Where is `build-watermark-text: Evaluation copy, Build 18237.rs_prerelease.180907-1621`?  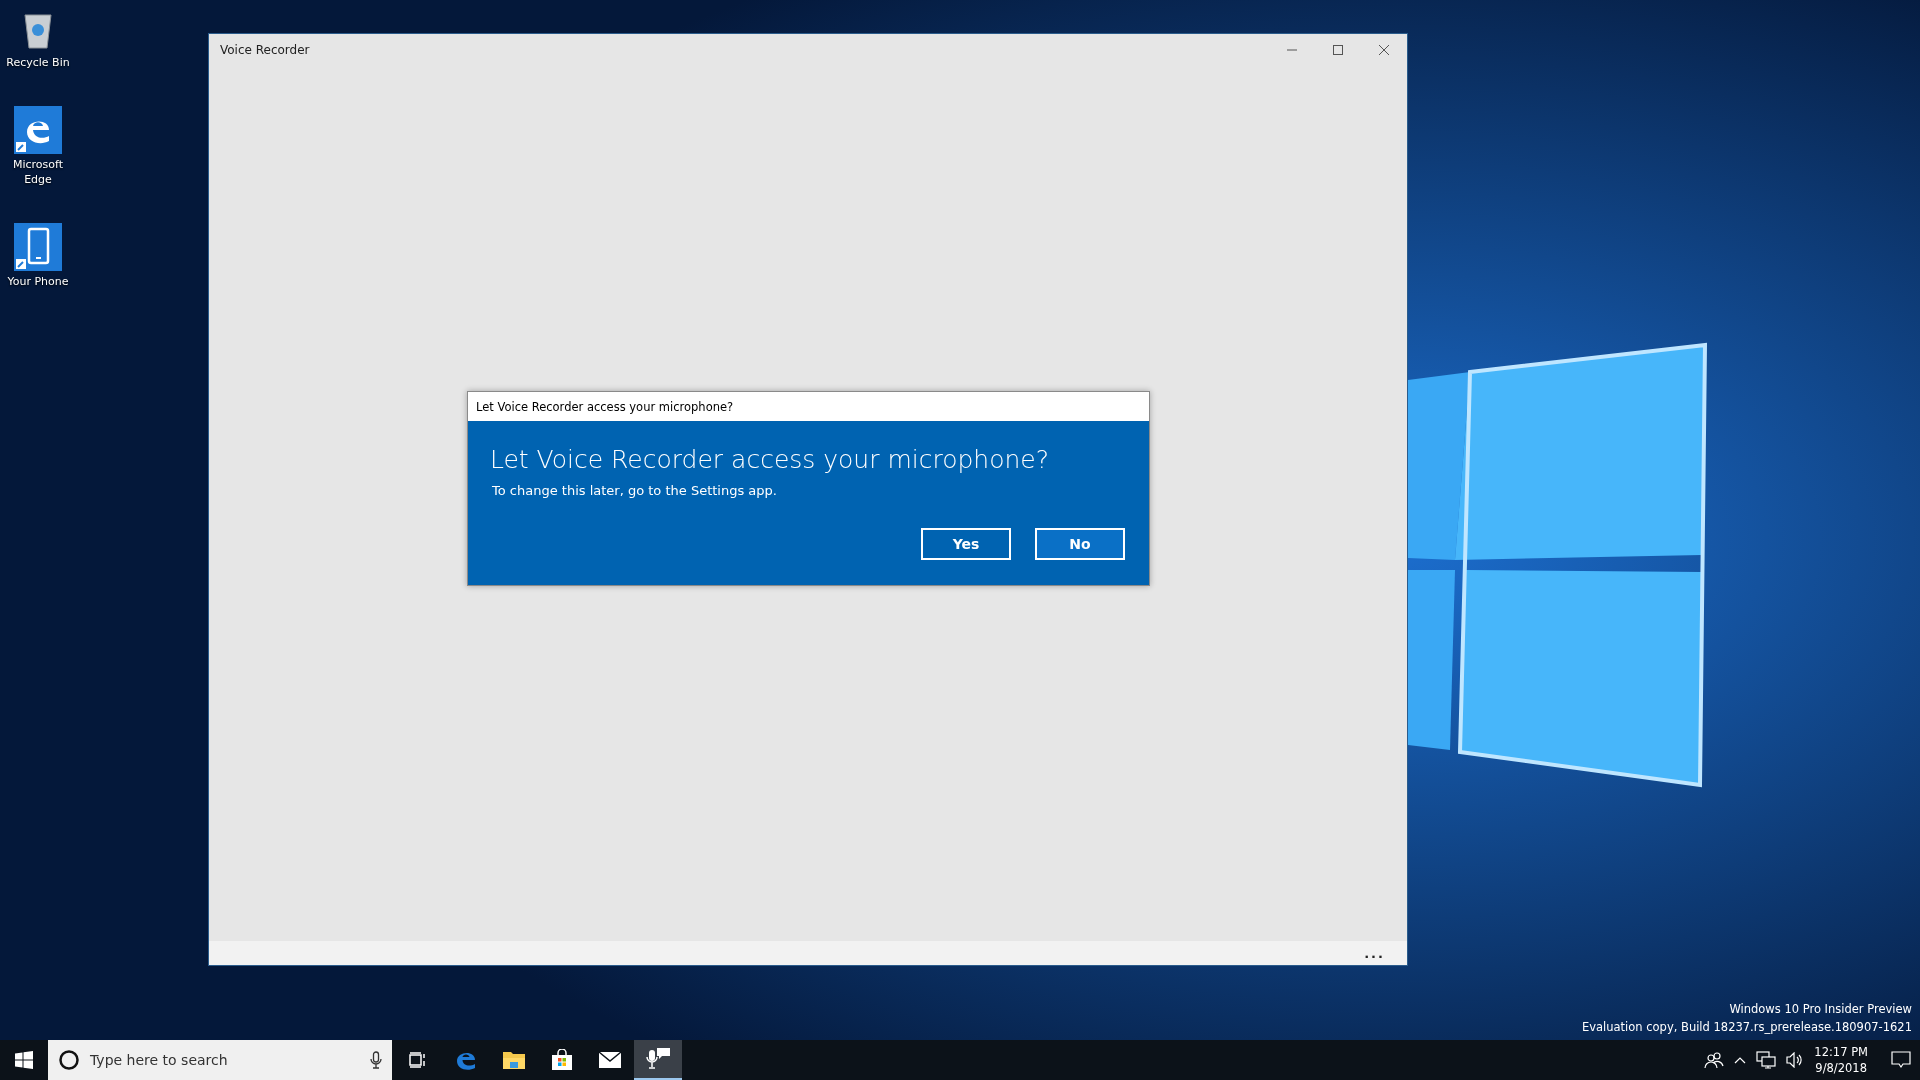
build-watermark-text: Evaluation copy, Build 18237.rs_prerelease.180907-1621 is located at coordinates (1746, 1027).